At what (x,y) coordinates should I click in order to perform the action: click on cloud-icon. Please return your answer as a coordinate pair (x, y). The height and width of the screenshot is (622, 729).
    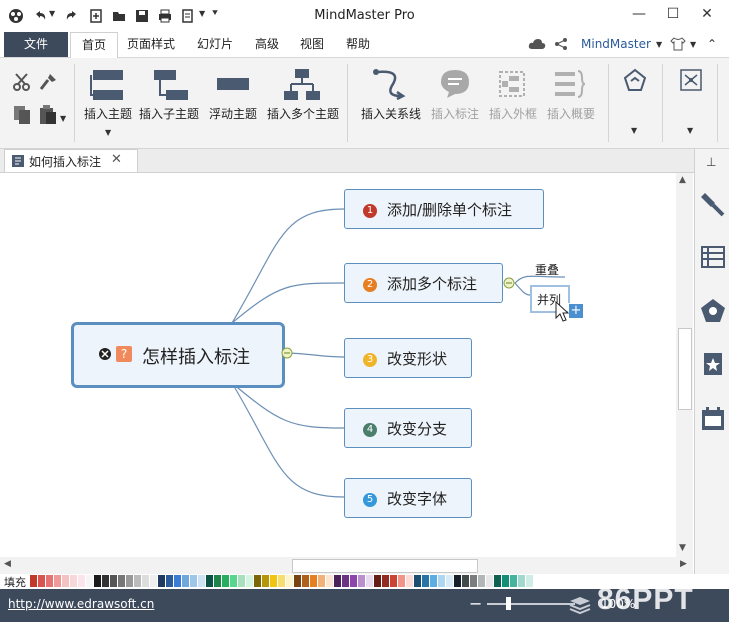
    Looking at the image, I should click on (537, 44).